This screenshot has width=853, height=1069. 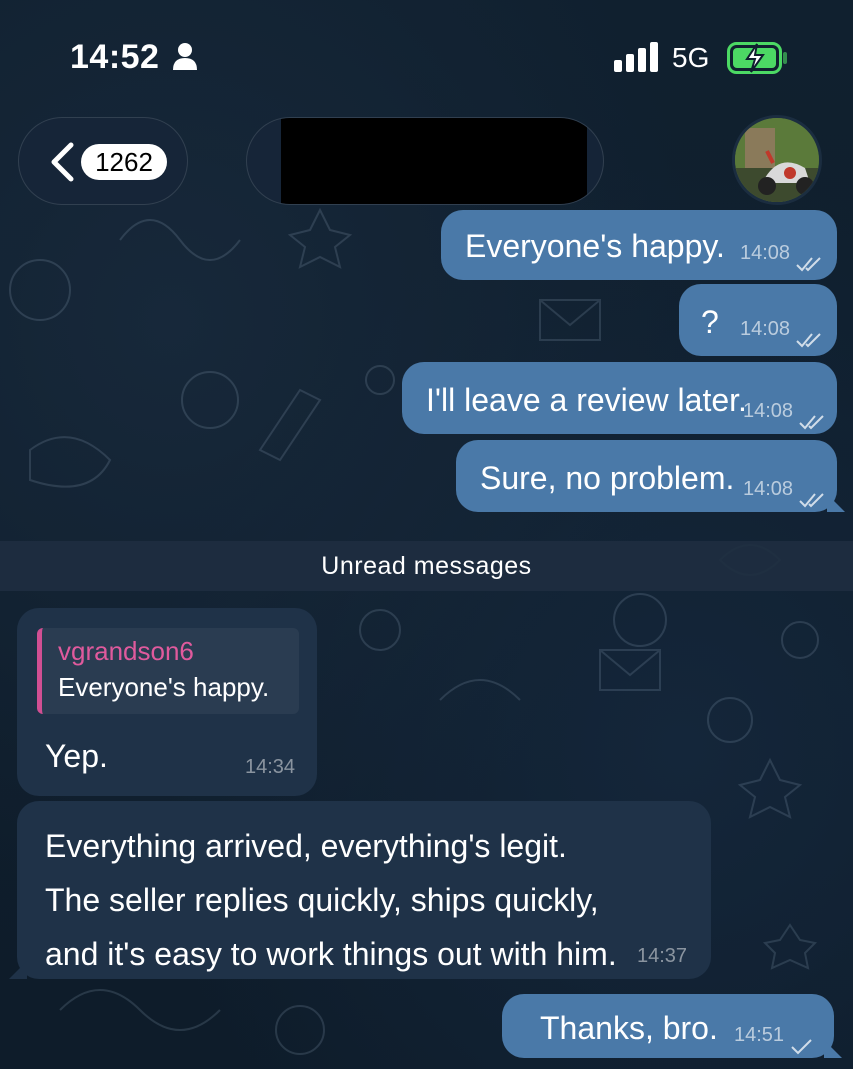 I want to click on message-time: 14:37, so click(x=662, y=956).